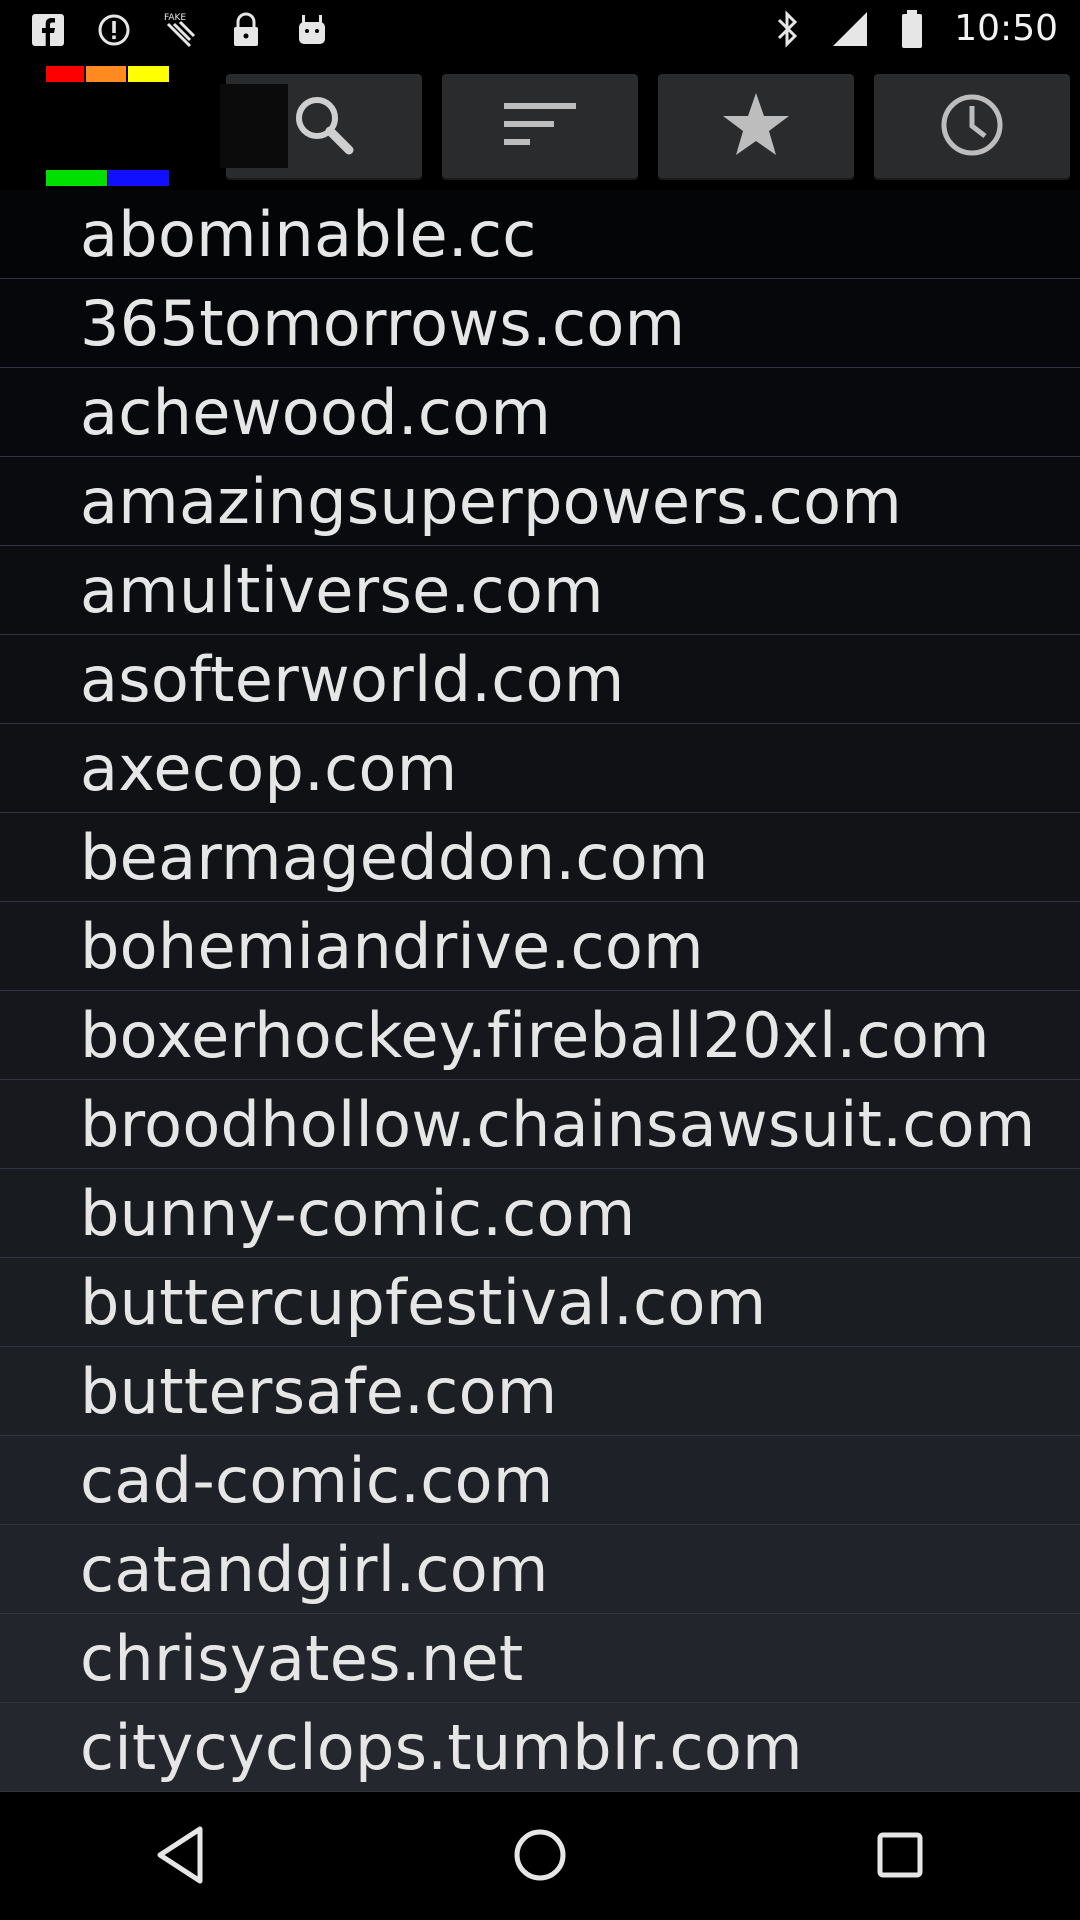 This screenshot has width=1080, height=1920. I want to click on list-item-label: buttercupfestival.com, so click(423, 1302).